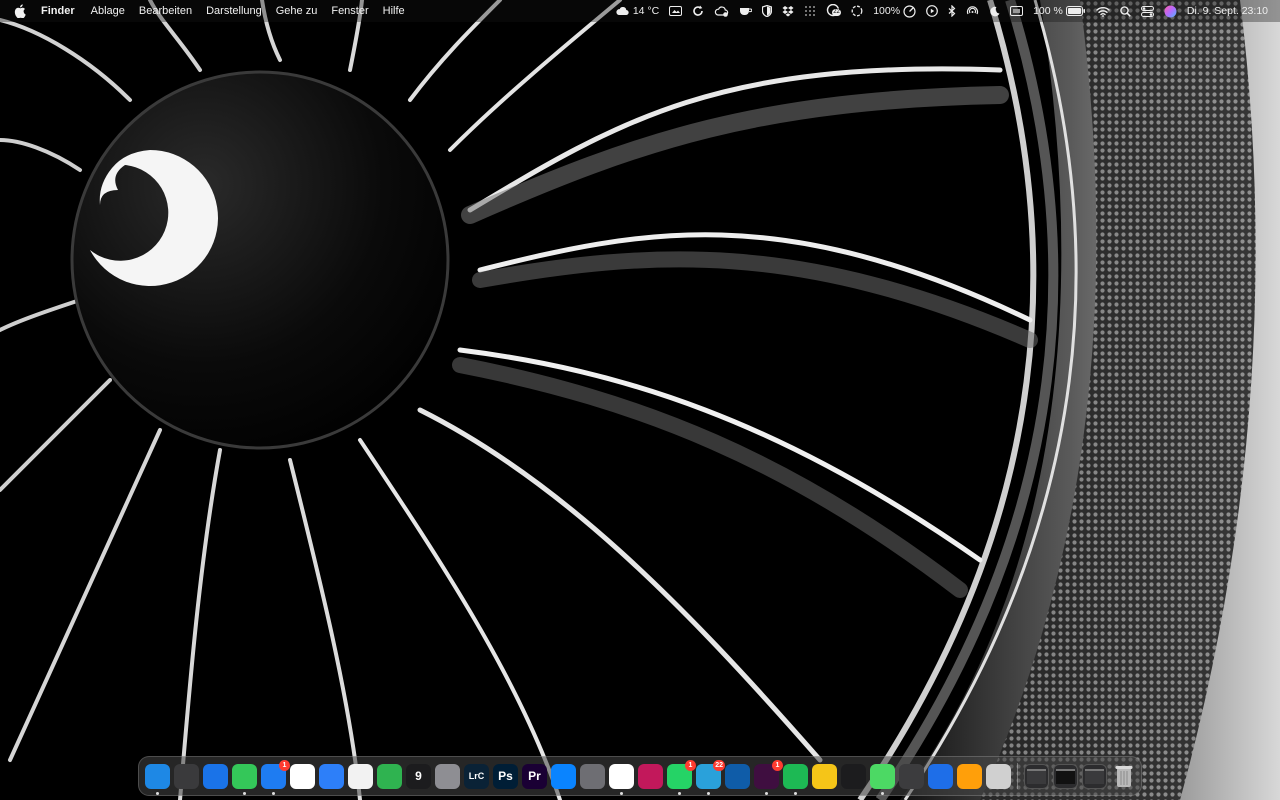 The height and width of the screenshot is (800, 1280). What do you see at coordinates (1017, 776) in the screenshot?
I see `dock-separator` at bounding box center [1017, 776].